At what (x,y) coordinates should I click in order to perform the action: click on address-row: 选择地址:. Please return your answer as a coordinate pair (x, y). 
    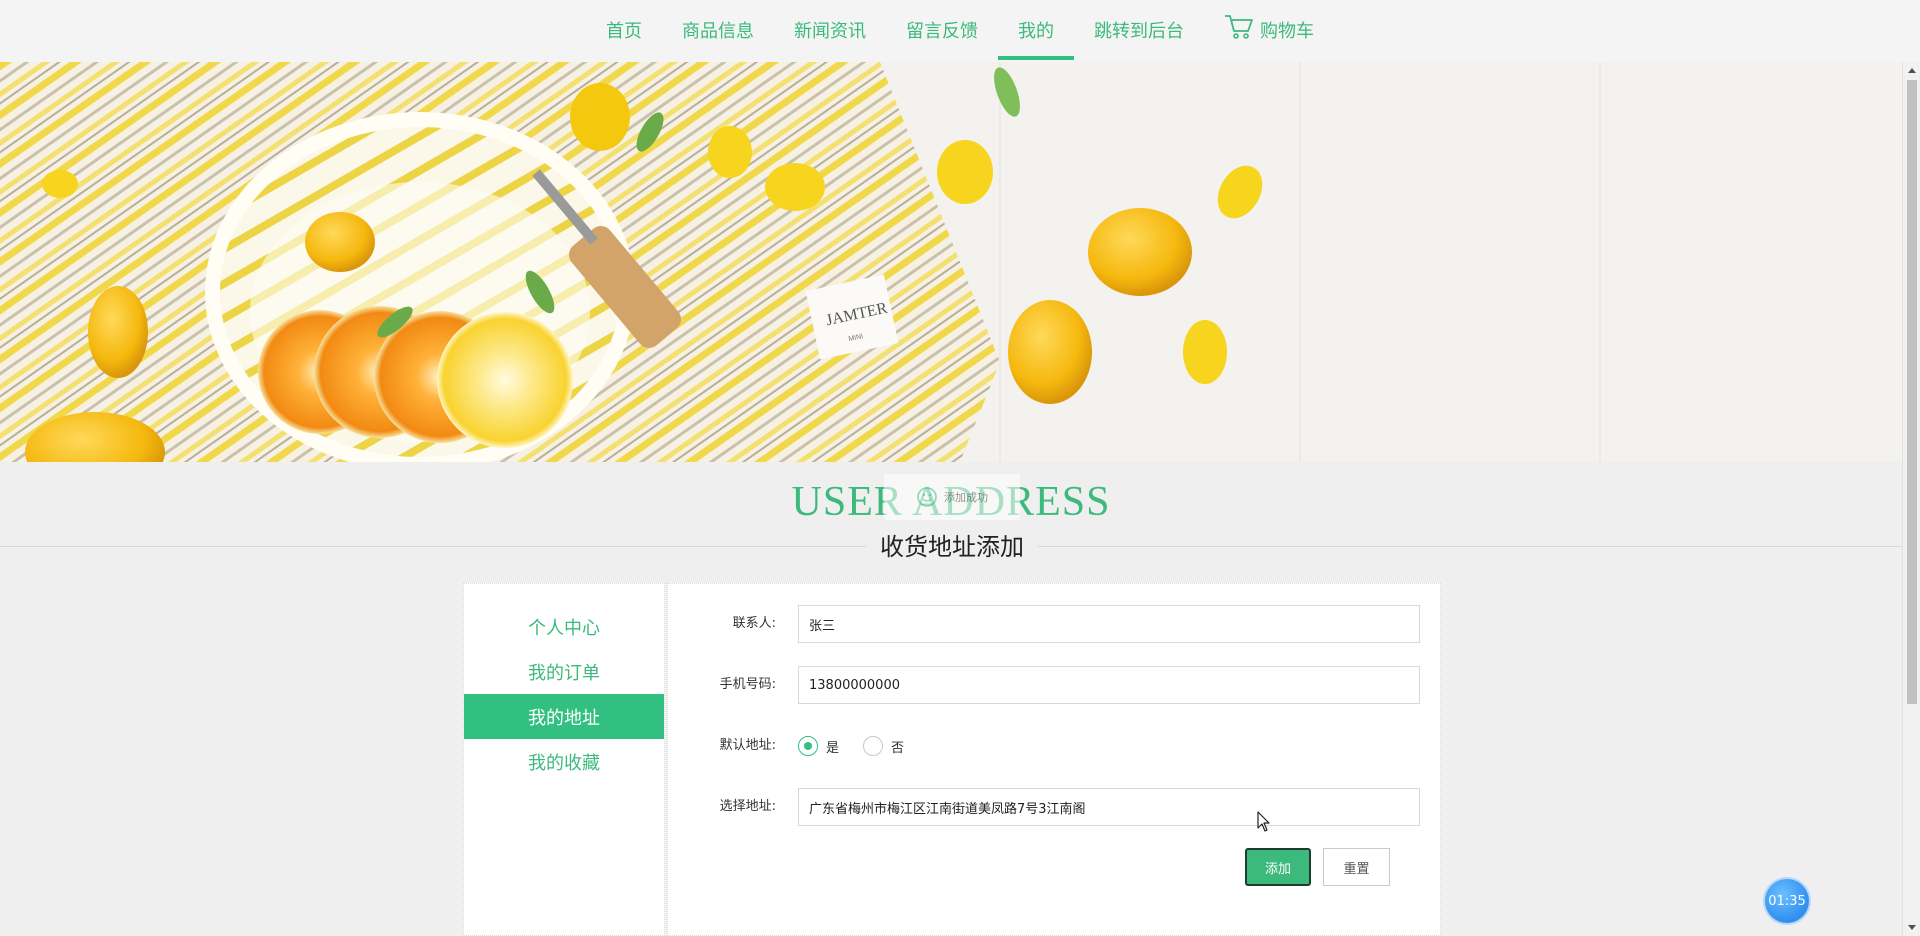
    Looking at the image, I should click on (1055, 807).